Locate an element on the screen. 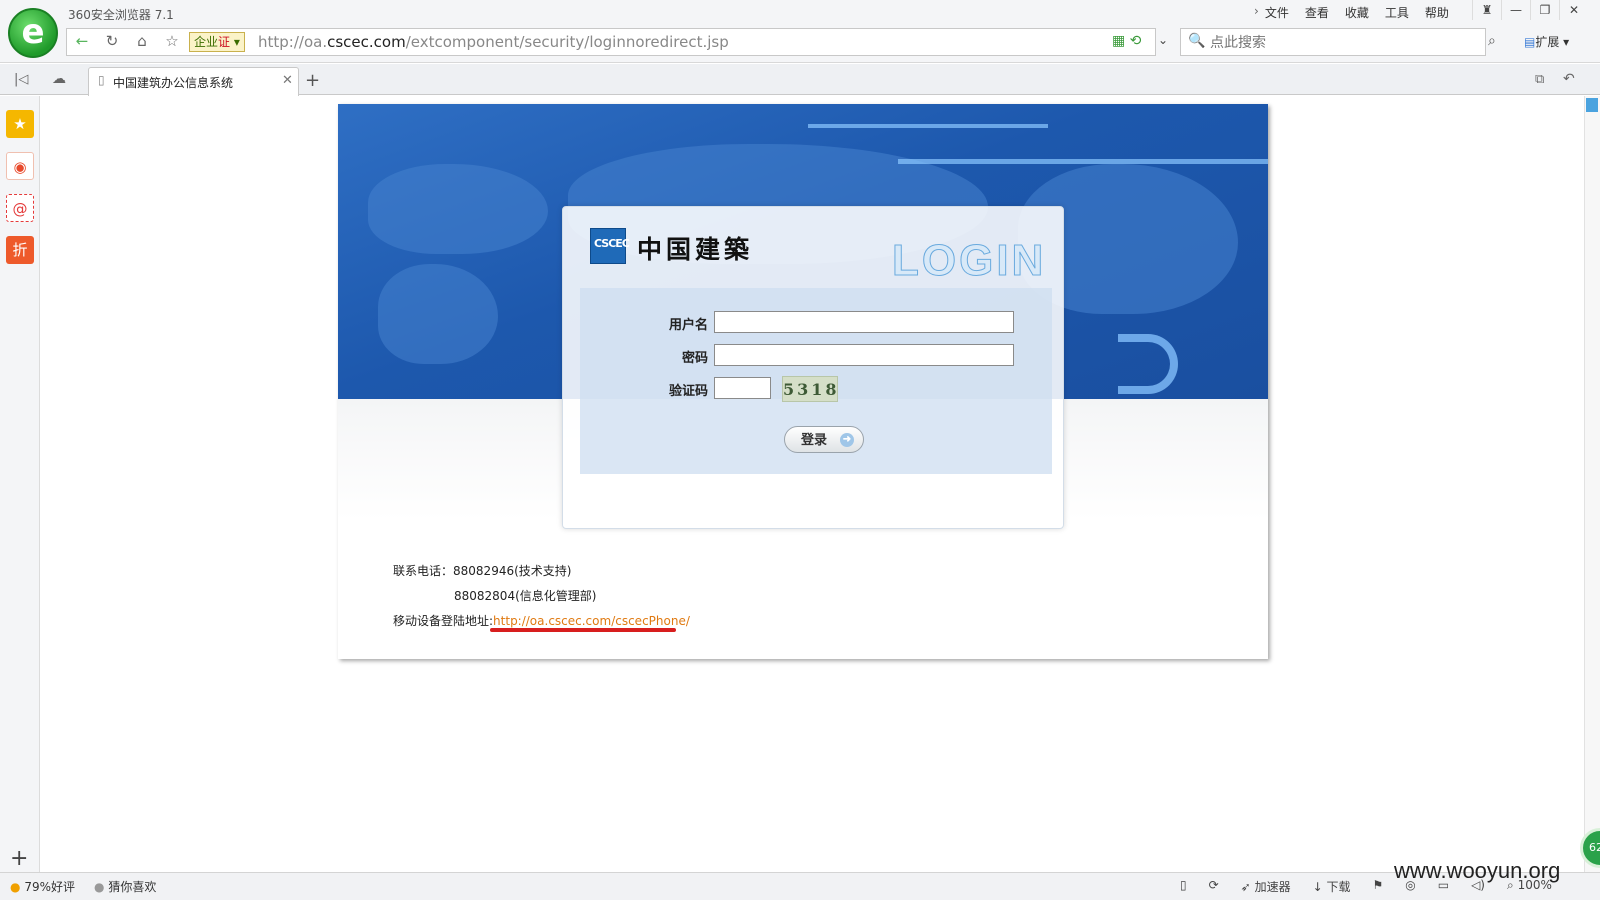  vertical-scrollbar is located at coordinates (1592, 484).